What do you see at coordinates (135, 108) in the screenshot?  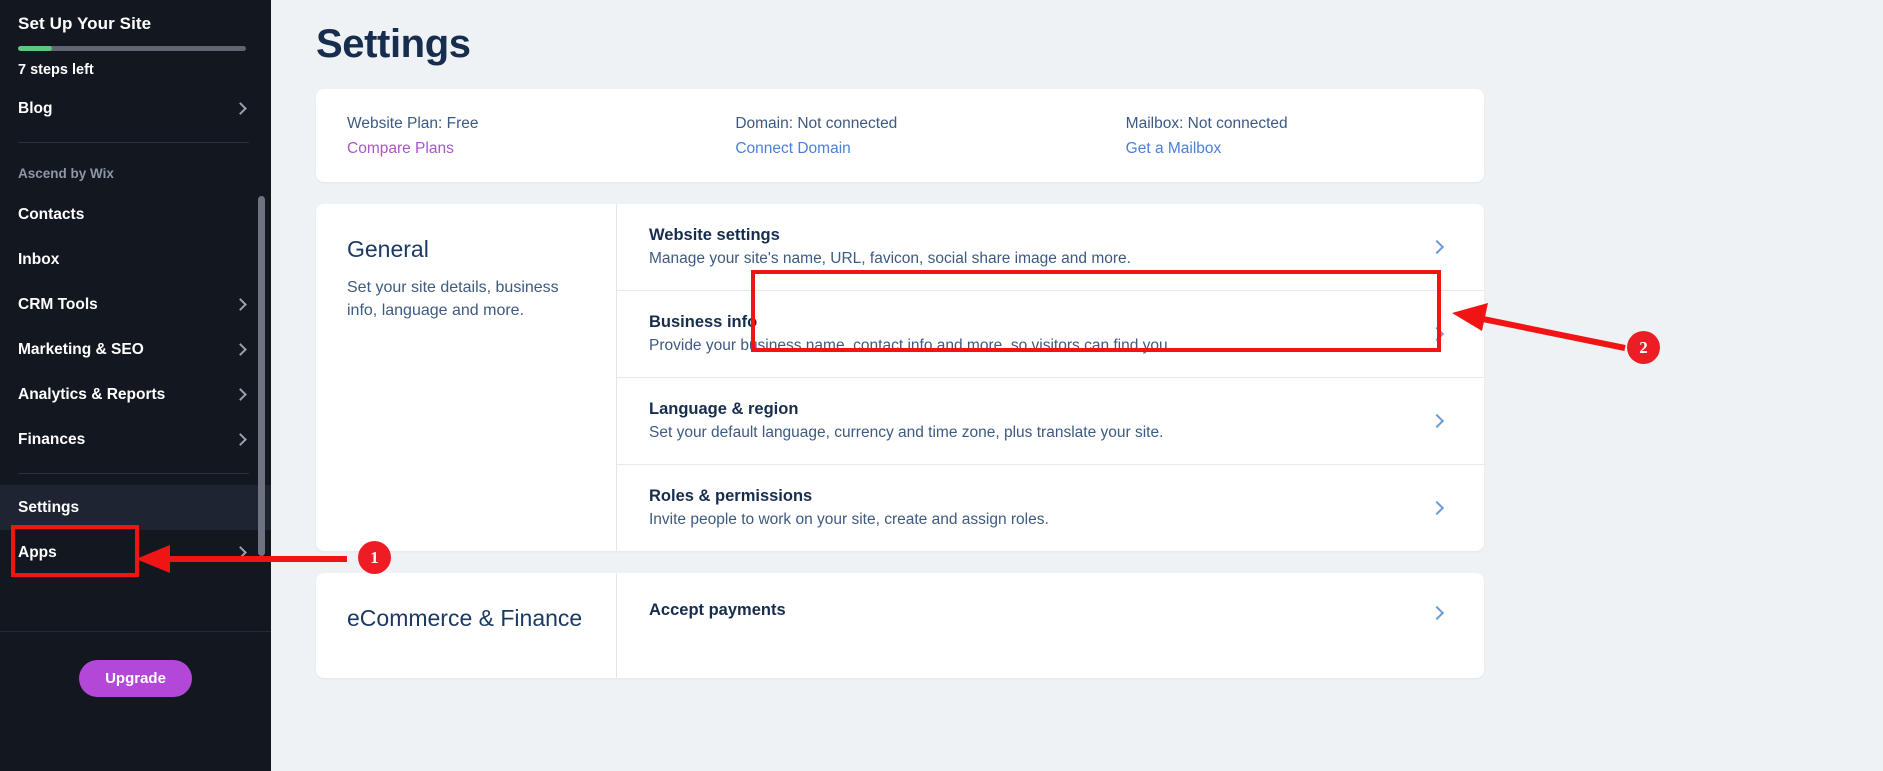 I see `sidebar-item-blog: Blog` at bounding box center [135, 108].